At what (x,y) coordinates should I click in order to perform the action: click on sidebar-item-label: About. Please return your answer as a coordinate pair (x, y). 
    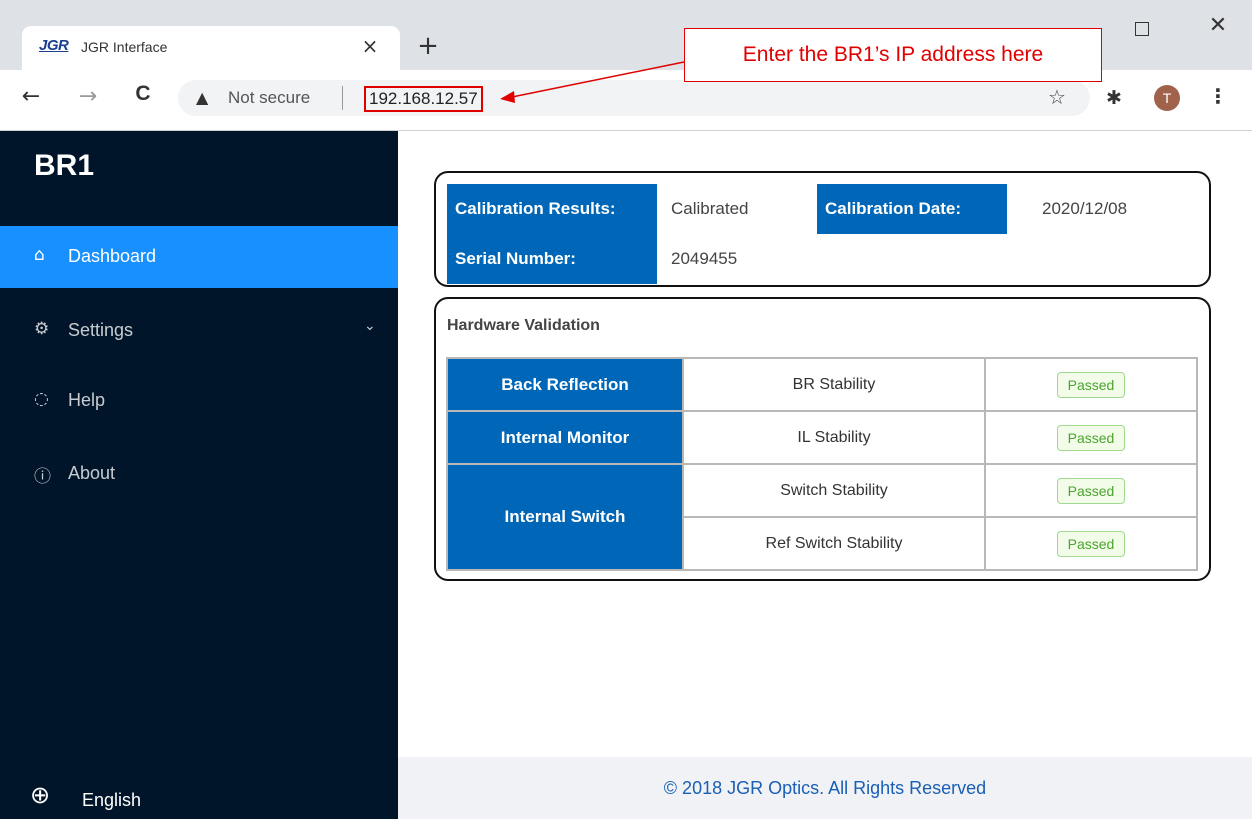
    Looking at the image, I should click on (92, 473).